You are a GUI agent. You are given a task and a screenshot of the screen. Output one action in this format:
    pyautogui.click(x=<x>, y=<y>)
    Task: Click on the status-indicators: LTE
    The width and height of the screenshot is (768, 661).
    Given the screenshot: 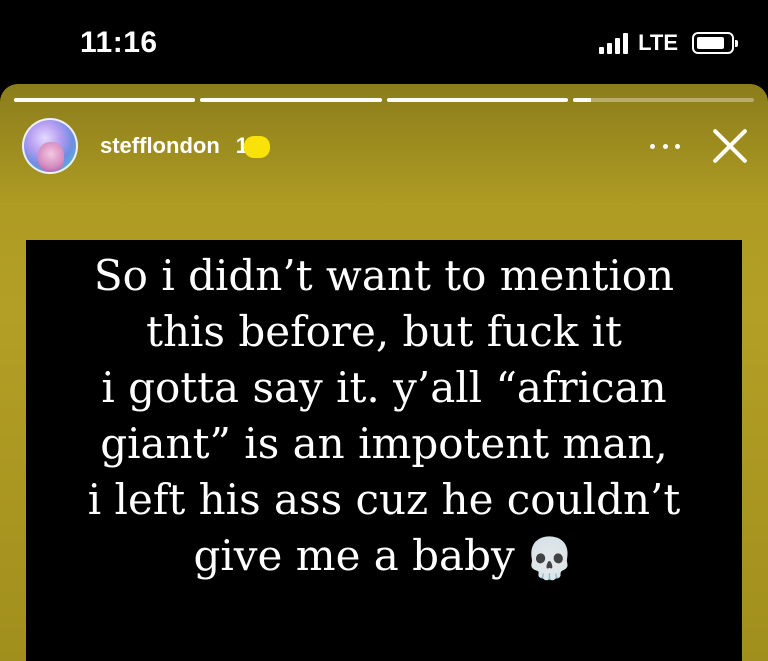 What is the action you would take?
    pyautogui.click(x=668, y=43)
    